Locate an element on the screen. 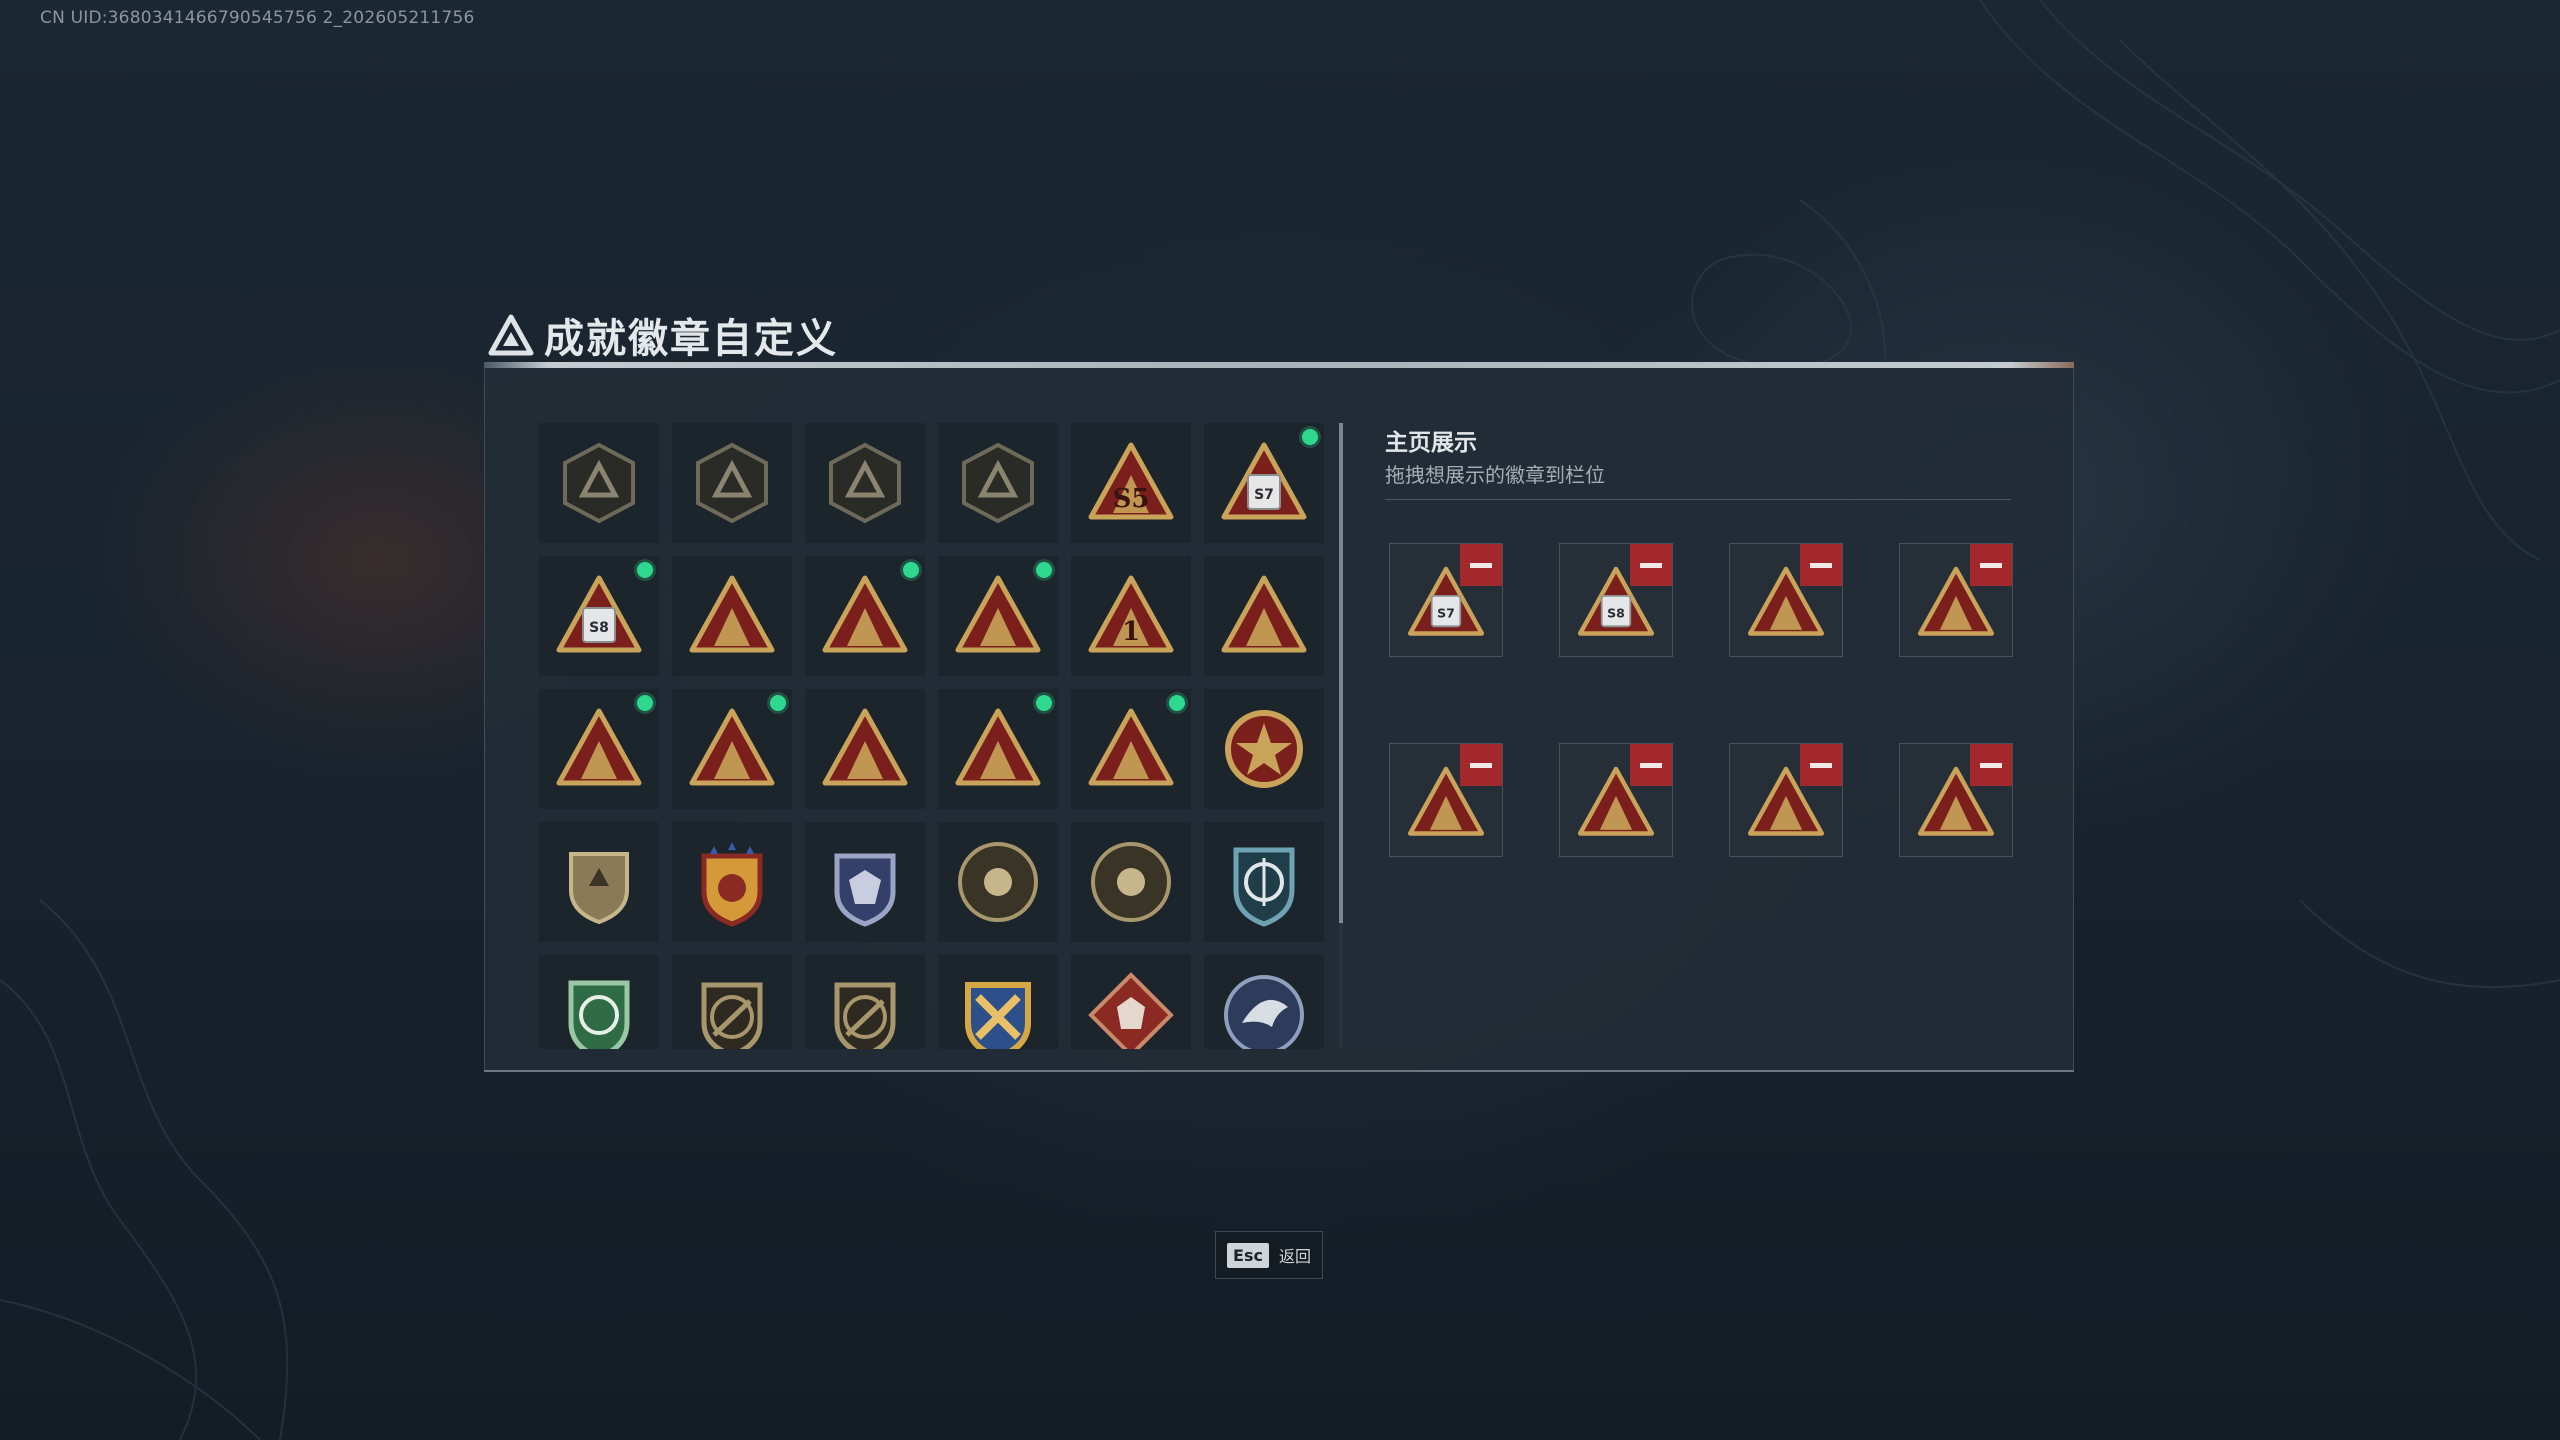  triangle-case-badge-icon is located at coordinates (1264, 614).